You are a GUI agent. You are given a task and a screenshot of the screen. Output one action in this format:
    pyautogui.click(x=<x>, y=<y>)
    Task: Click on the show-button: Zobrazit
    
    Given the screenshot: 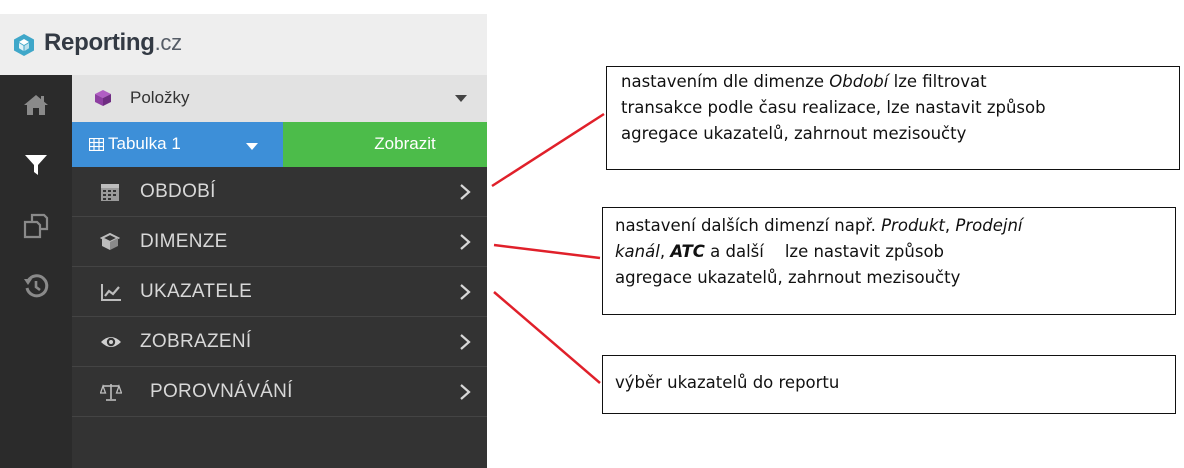 What is the action you would take?
    pyautogui.click(x=385, y=144)
    